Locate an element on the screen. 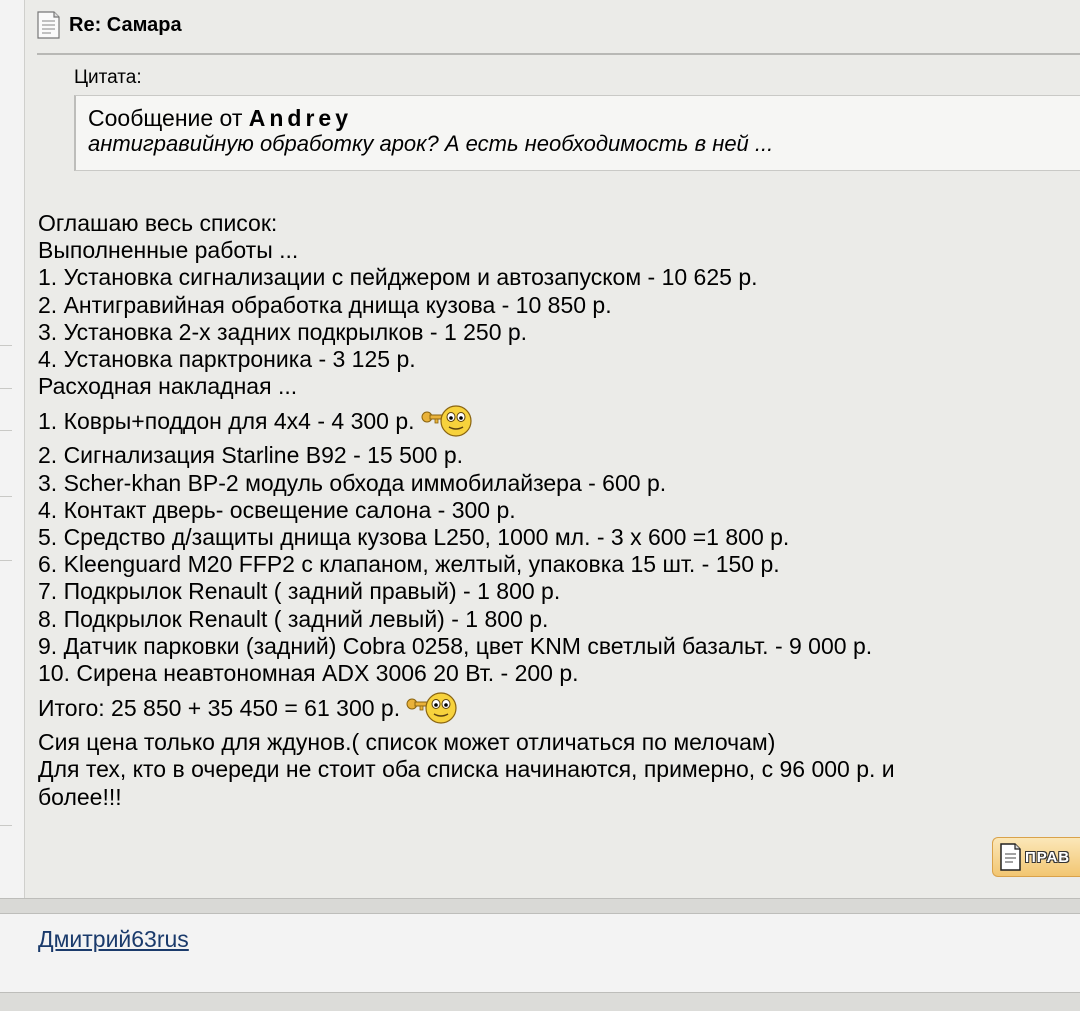 The height and width of the screenshot is (1011, 1080). quote-source: Сообщение от Andrey is located at coordinates (578, 118).